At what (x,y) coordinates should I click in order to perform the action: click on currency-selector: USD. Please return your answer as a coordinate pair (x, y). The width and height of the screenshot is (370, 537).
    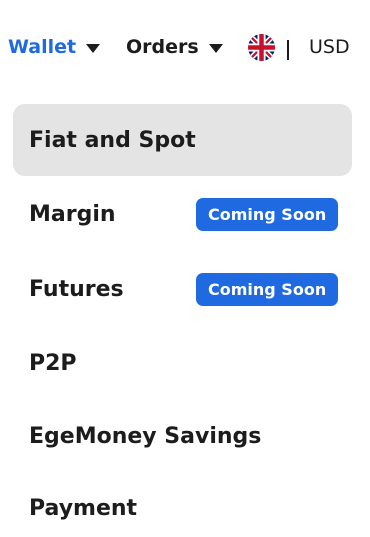
    Looking at the image, I should click on (329, 47).